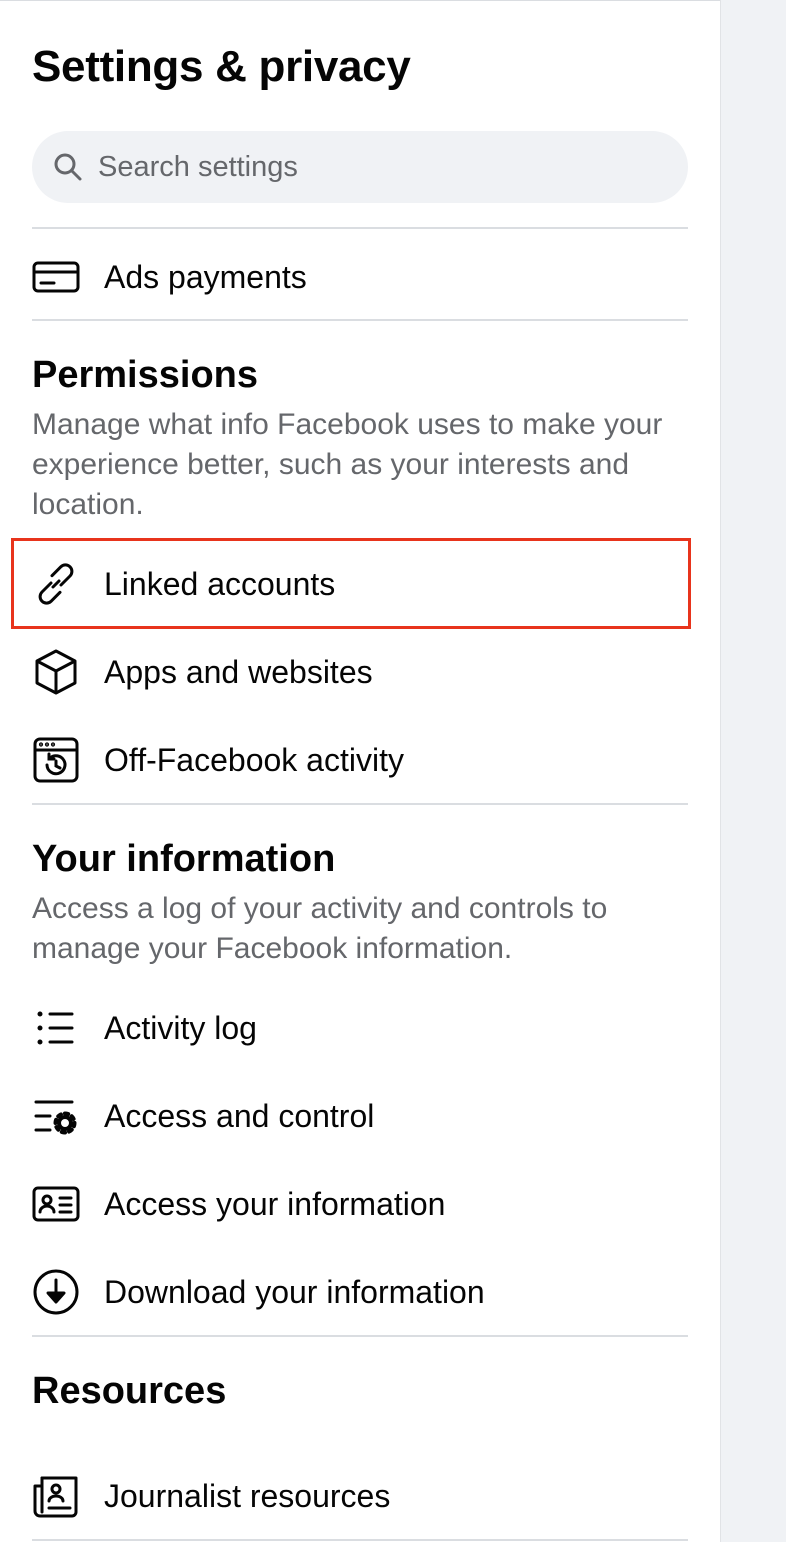  I want to click on ads-payments-item: Ads payments, so click(360, 277).